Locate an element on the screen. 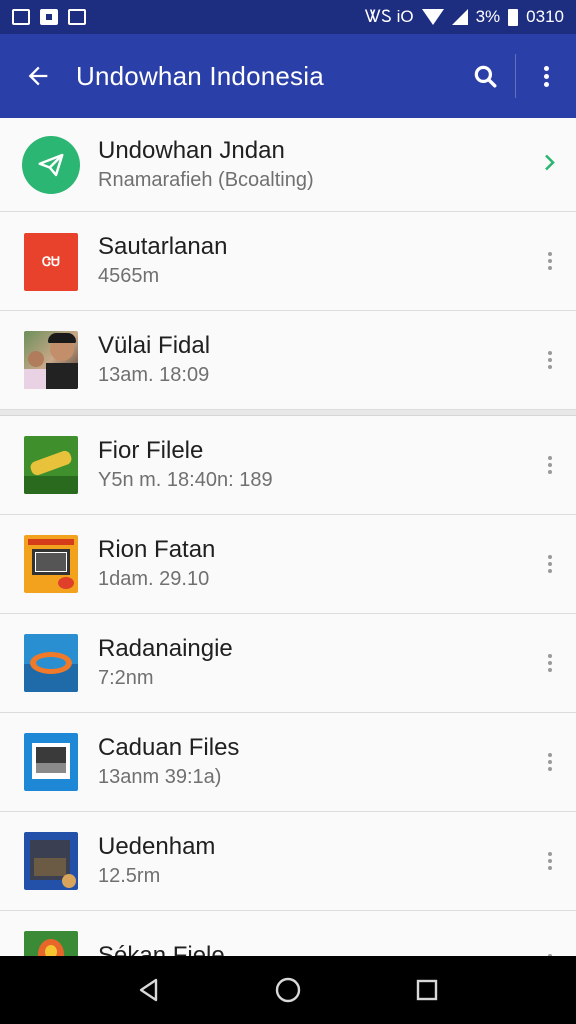  blue-logo-thumb is located at coordinates (51, 663).